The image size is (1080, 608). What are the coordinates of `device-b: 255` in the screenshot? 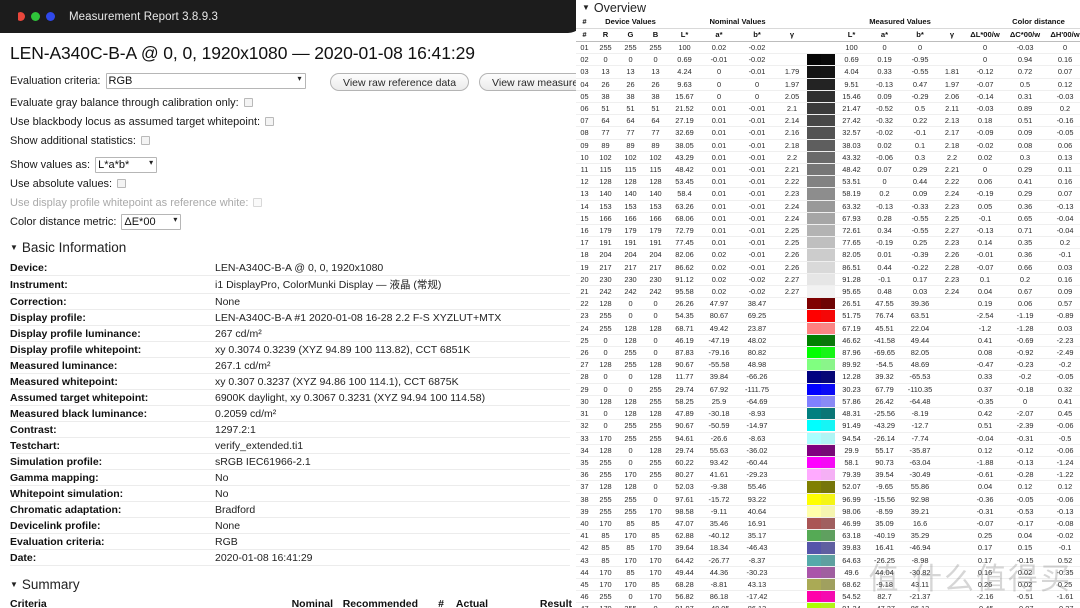 It's located at (655, 389).